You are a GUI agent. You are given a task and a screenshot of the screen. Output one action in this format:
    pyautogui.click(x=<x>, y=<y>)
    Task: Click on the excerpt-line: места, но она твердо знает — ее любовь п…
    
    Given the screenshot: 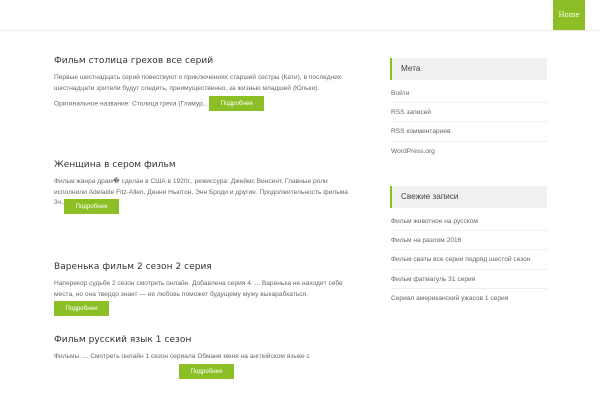 What is the action you would take?
    pyautogui.click(x=181, y=294)
    